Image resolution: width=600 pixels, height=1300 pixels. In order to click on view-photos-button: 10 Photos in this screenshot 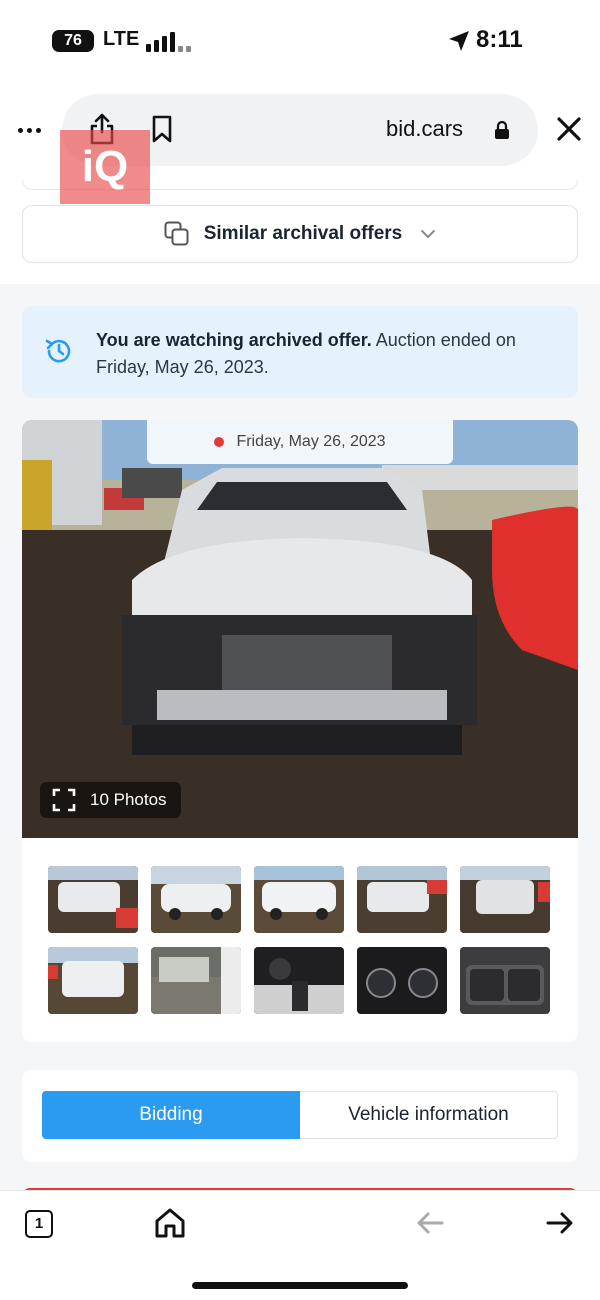, I will do `click(110, 800)`.